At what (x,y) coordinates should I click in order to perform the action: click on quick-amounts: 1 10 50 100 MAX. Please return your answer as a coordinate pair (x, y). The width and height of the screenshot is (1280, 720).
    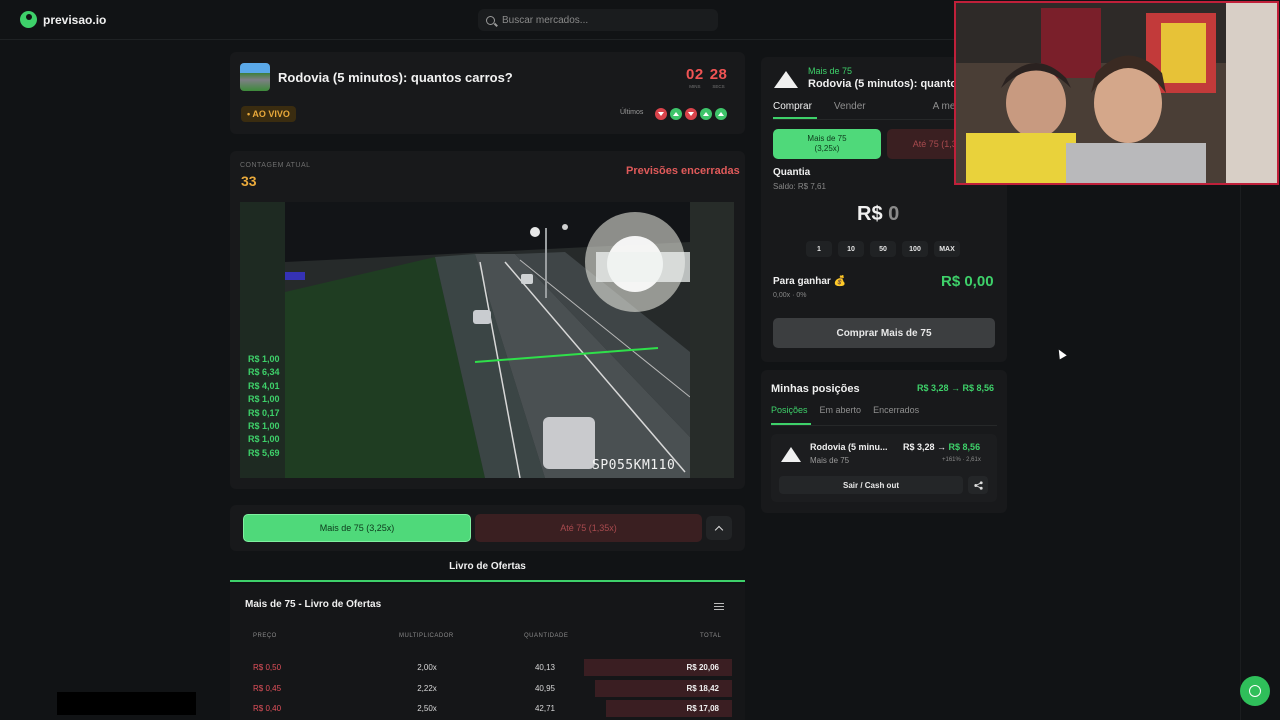
    Looking at the image, I should click on (883, 249).